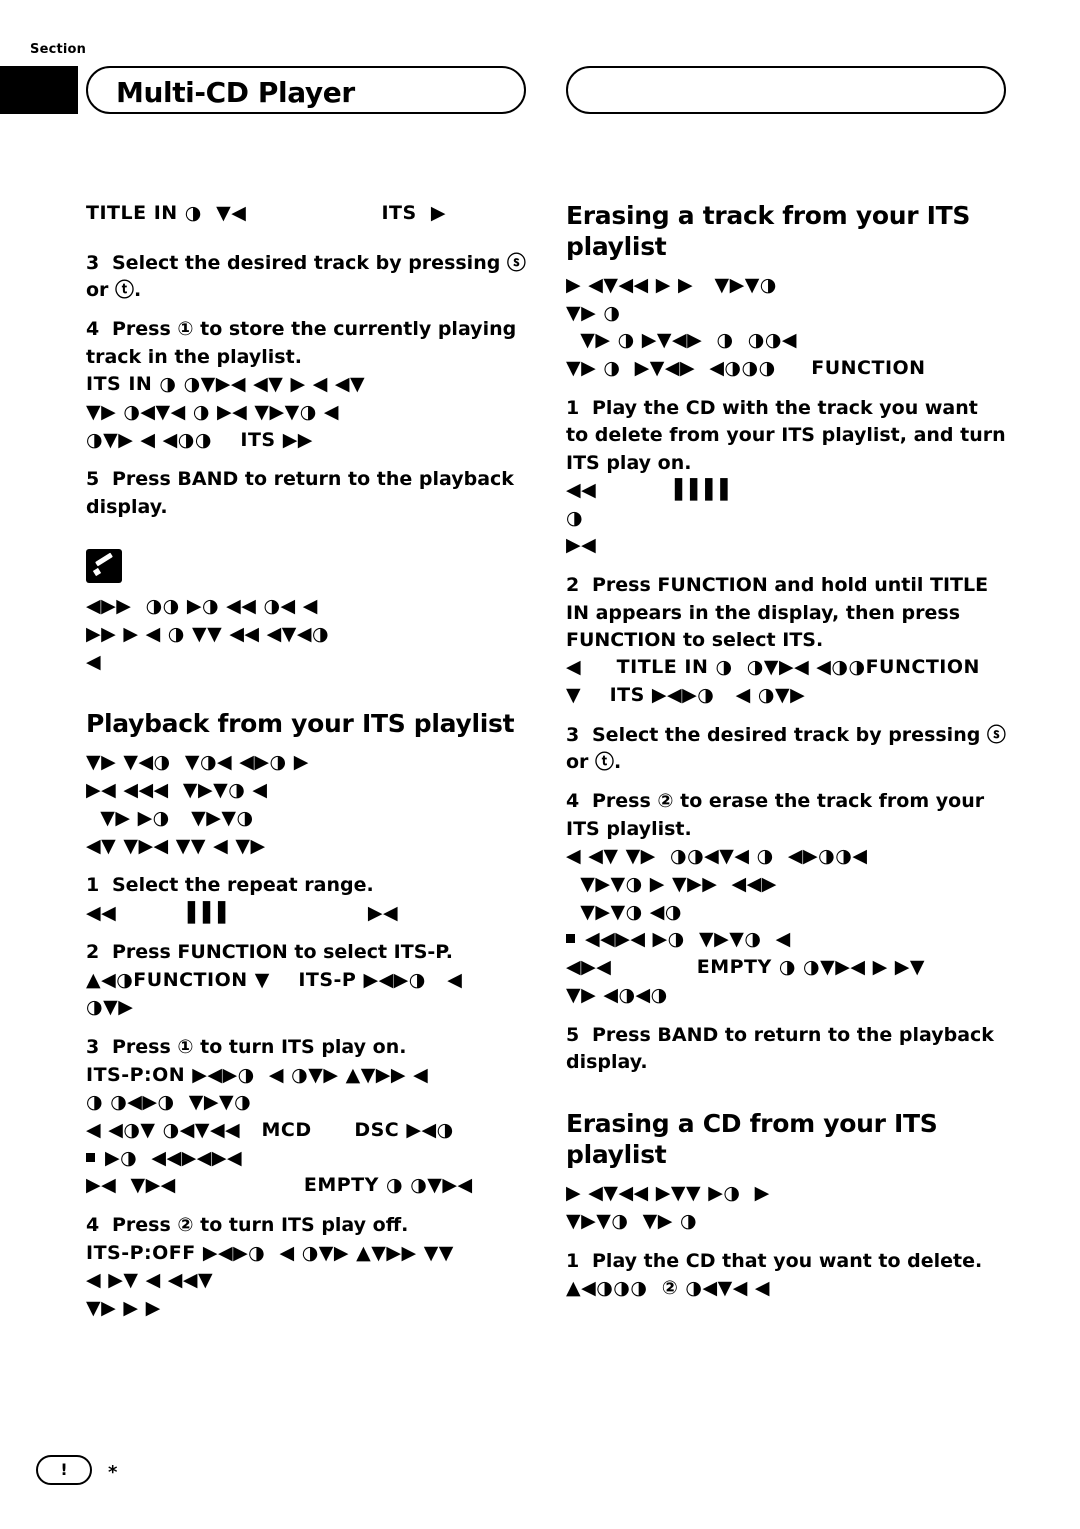 This screenshot has height=1529, width=1080. I want to click on playback-step-2-number: 2, so click(93, 952).